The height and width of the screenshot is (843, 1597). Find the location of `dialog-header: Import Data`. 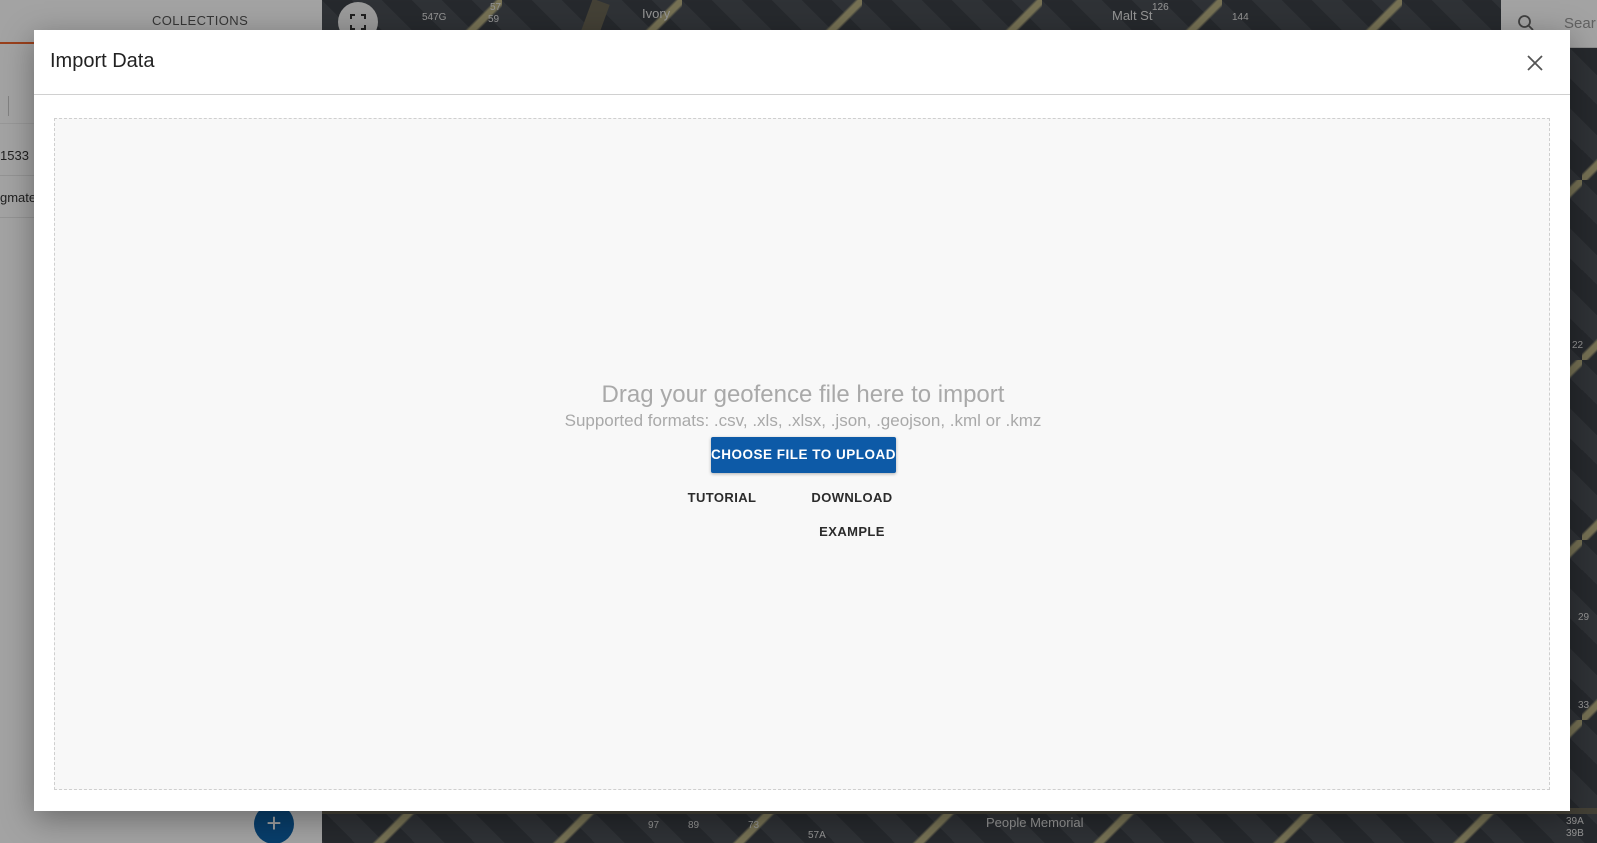

dialog-header: Import Data is located at coordinates (802, 62).